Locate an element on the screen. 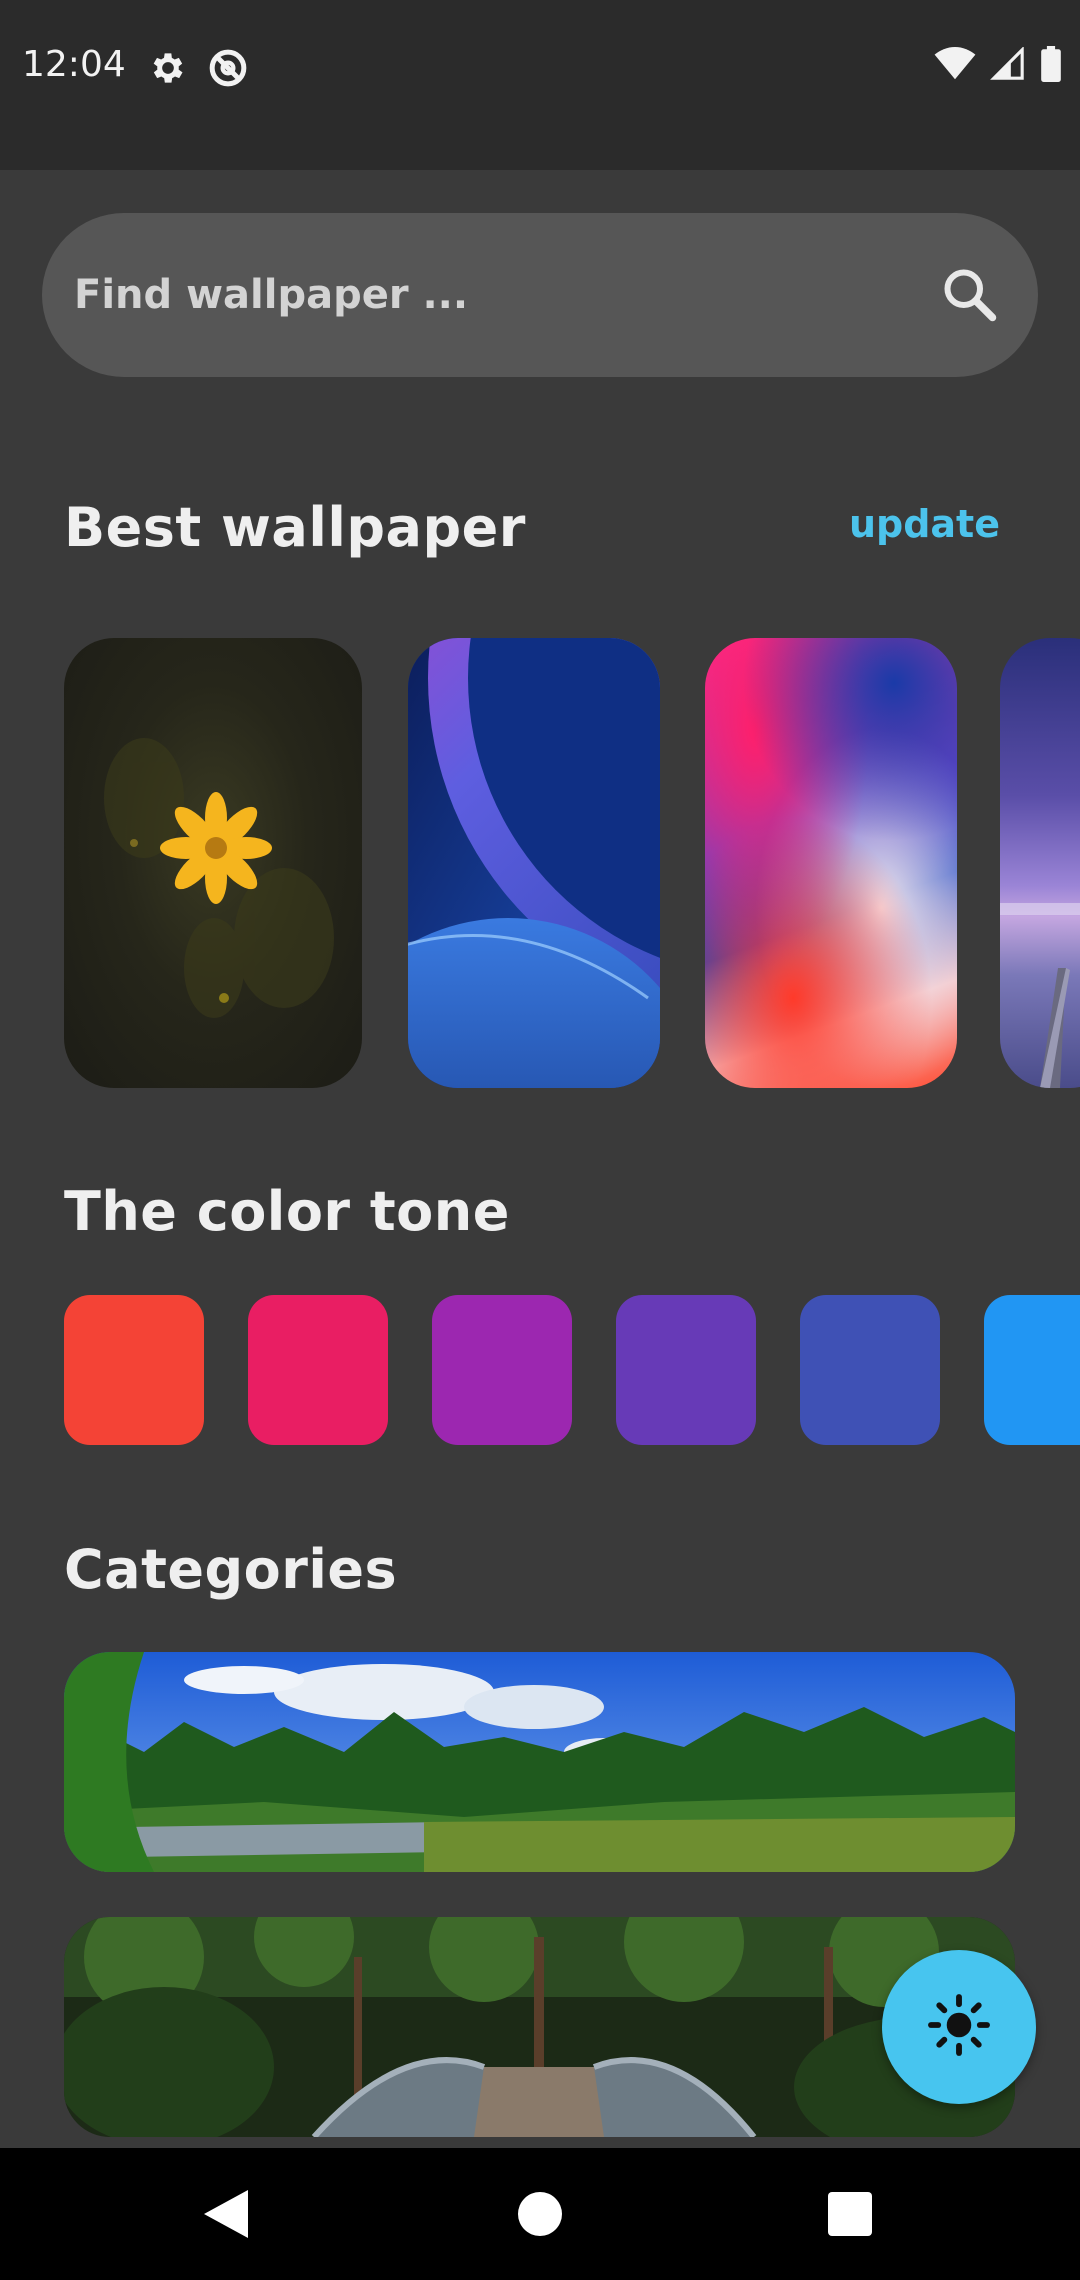 The image size is (1080, 2280). forest-bridge-category is located at coordinates (539, 2027).